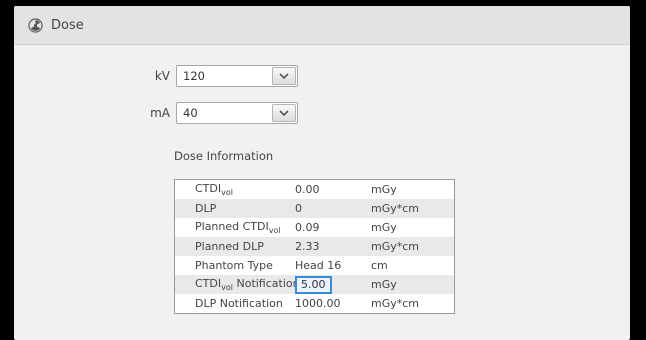 This screenshot has width=646, height=340. I want to click on row-label: DLP Notification, so click(239, 303).